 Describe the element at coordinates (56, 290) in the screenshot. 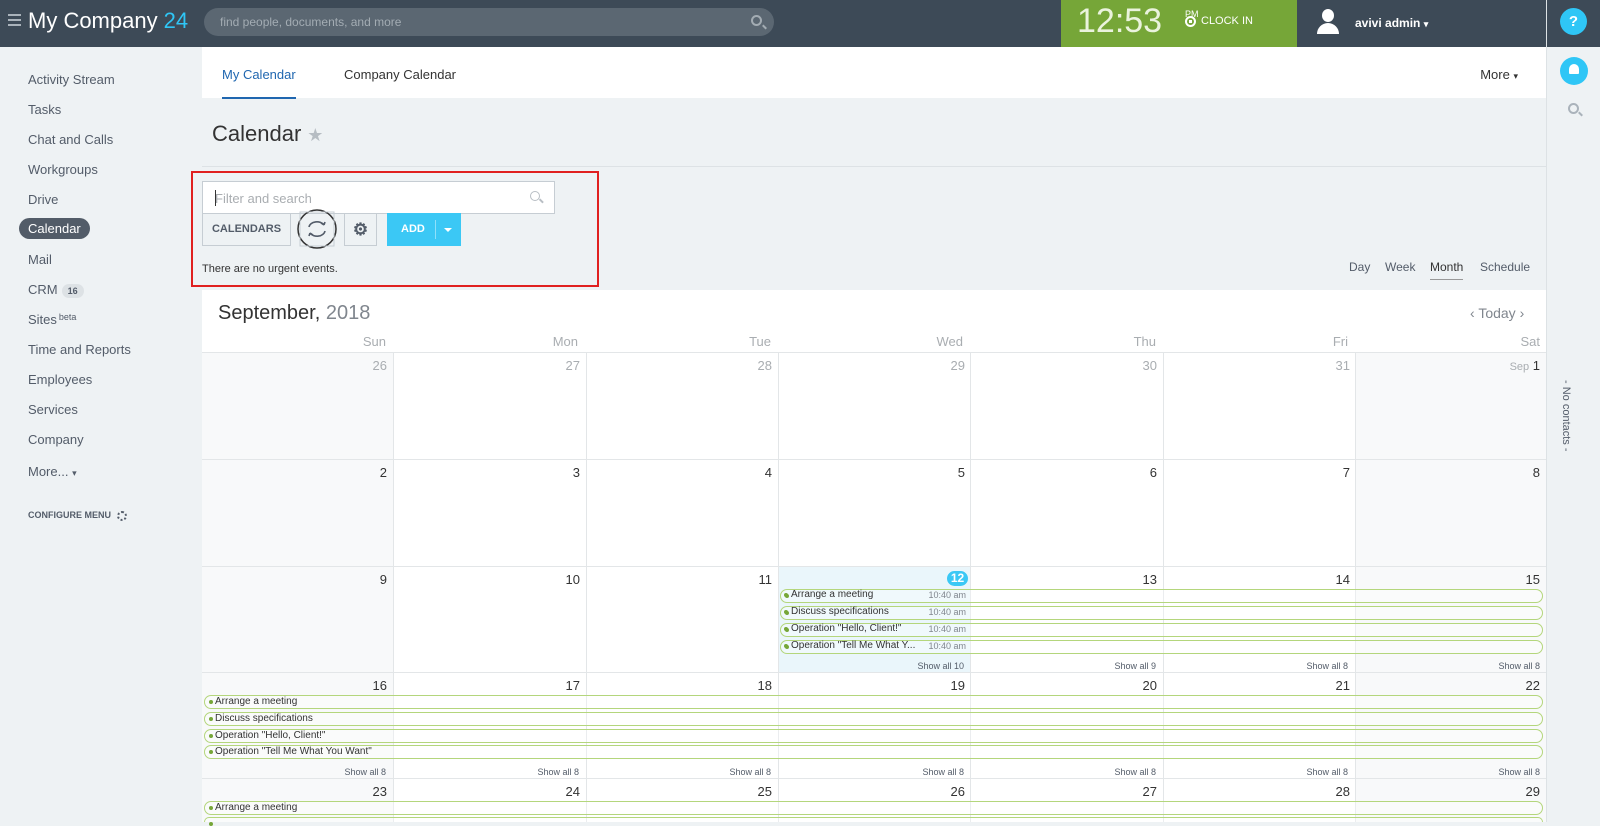

I see `sidebar-item-crm: CRM 16` at that location.